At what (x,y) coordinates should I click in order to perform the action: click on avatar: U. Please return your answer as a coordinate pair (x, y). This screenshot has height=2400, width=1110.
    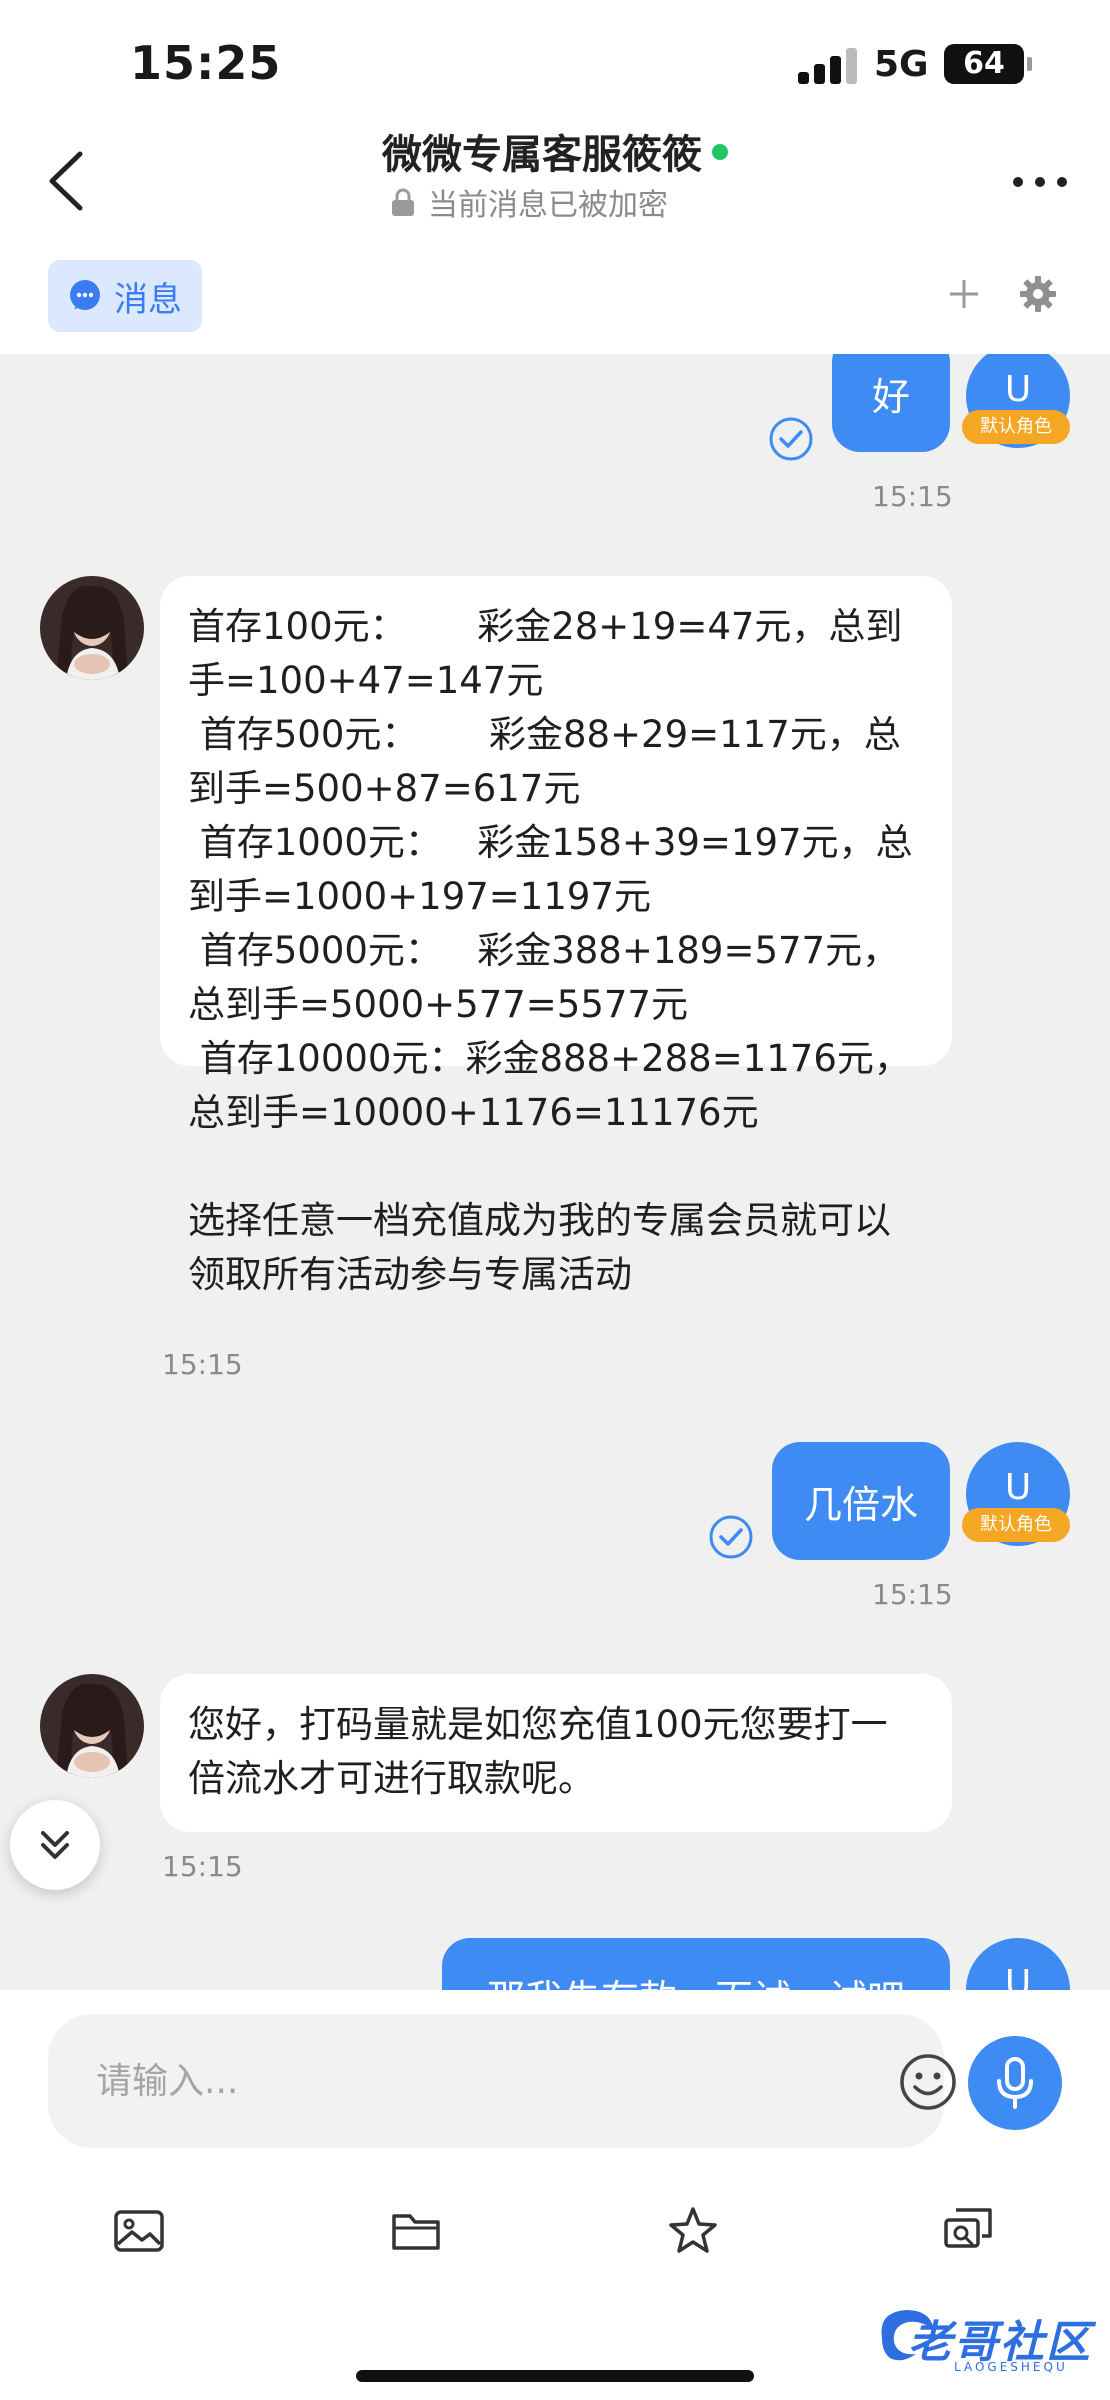
    Looking at the image, I should click on (1018, 1964).